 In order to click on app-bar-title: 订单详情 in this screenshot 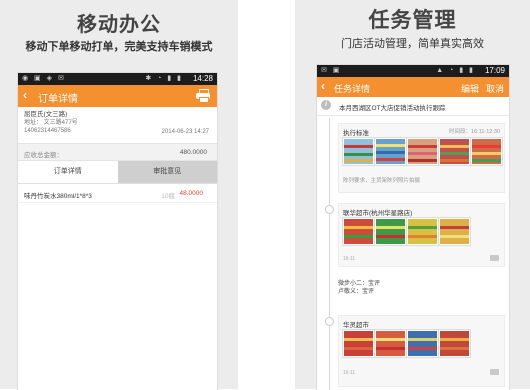, I will do `click(58, 99)`.